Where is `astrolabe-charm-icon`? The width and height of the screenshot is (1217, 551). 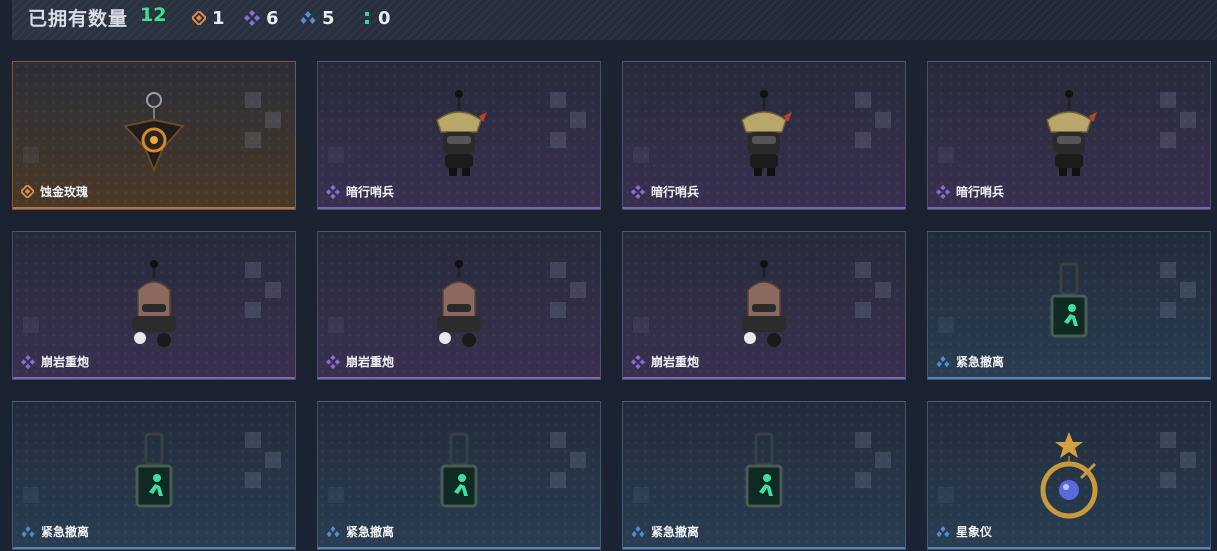
astrolabe-charm-icon is located at coordinates (1069, 475).